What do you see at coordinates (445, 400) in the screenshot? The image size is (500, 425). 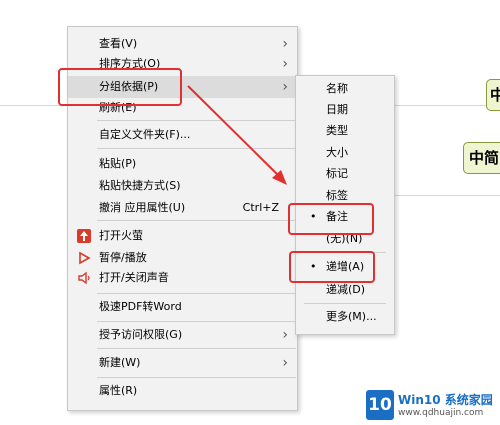 I see `watermark-title: Win10 系统家园` at bounding box center [445, 400].